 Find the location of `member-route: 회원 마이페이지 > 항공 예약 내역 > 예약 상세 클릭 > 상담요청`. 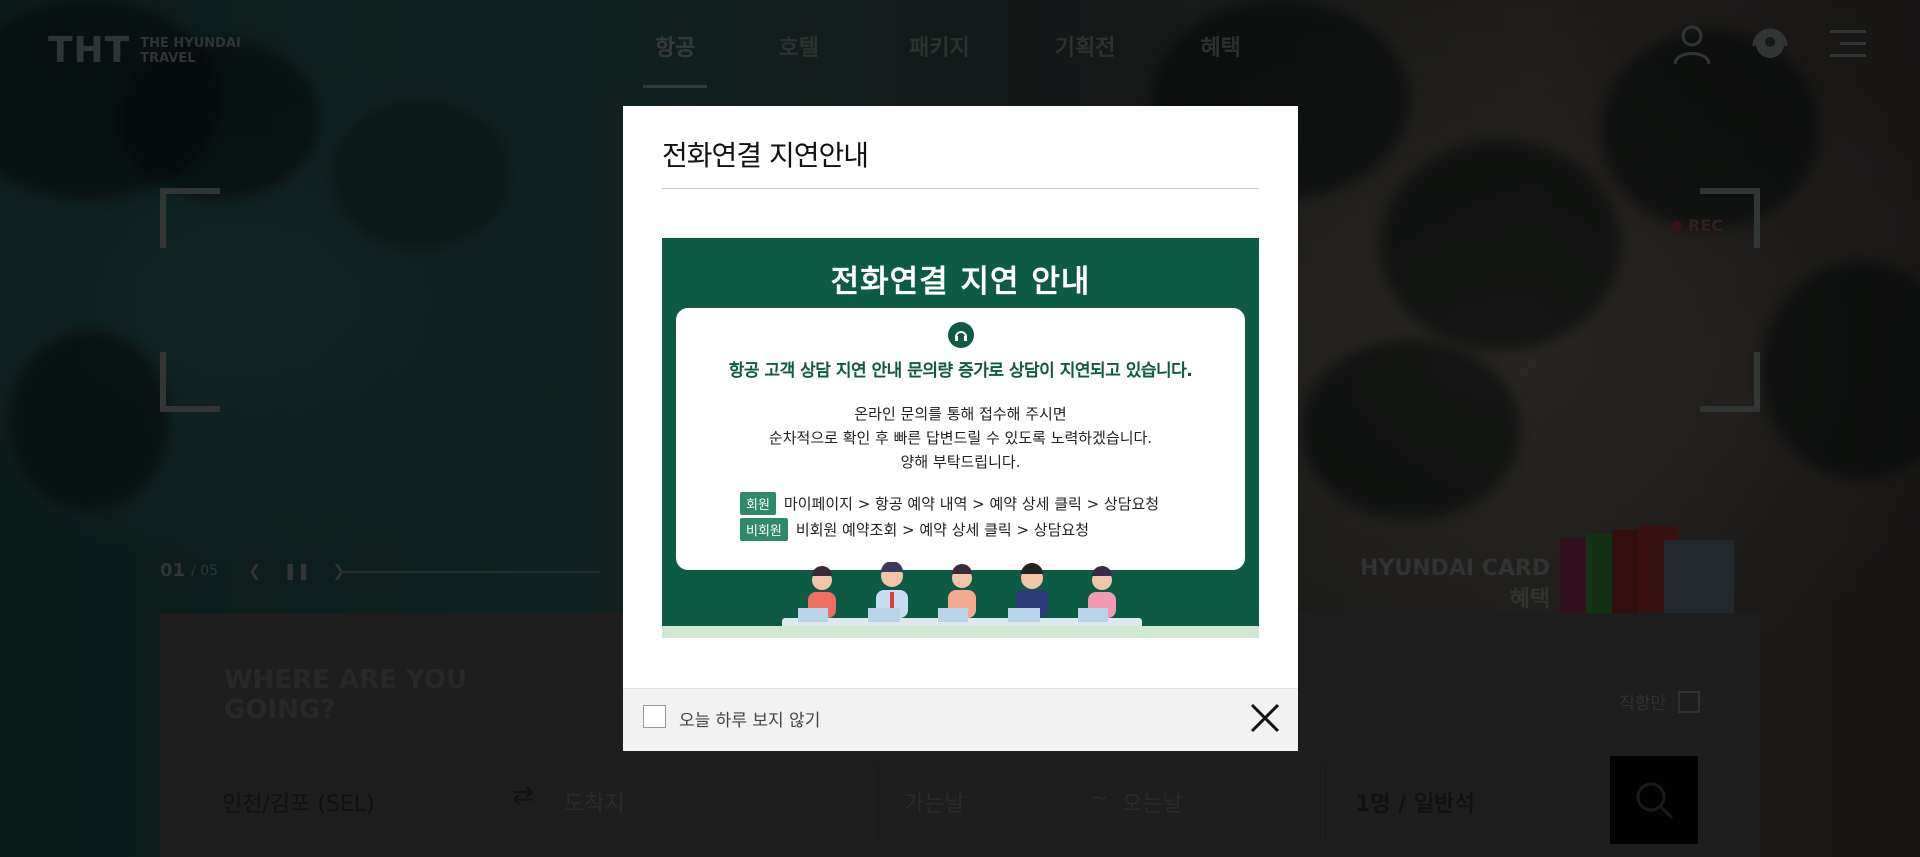

member-route: 회원 마이페이지 > 항공 예약 내역 > 예약 상세 클릭 > 상담요청 is located at coordinates (949, 503).